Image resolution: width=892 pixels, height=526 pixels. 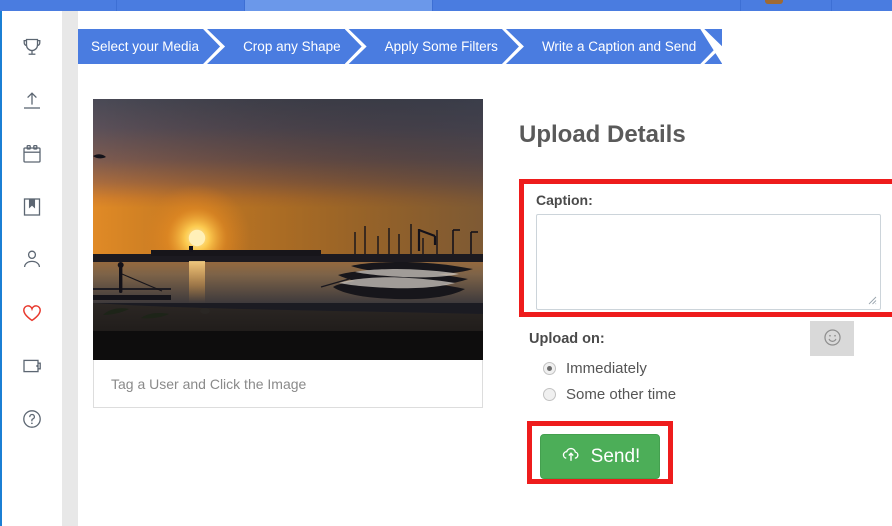 I want to click on radio-label-some-other-time: Some other time, so click(x=621, y=394).